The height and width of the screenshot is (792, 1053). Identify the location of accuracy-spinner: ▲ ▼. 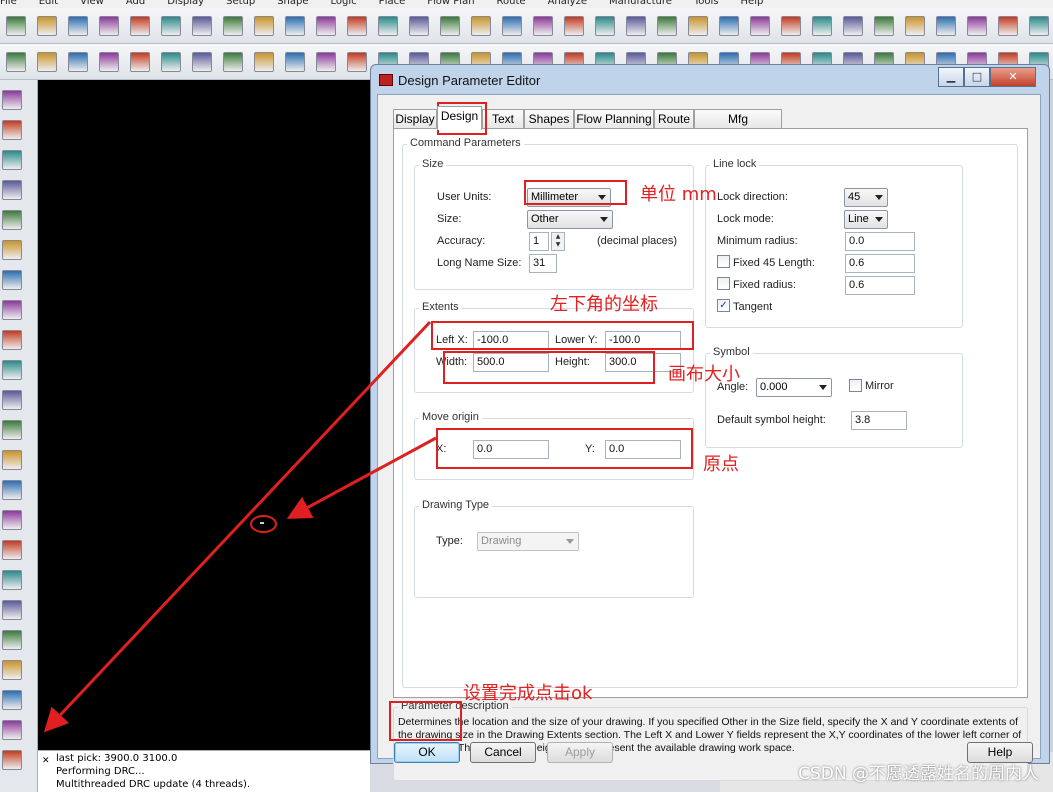
(558, 241).